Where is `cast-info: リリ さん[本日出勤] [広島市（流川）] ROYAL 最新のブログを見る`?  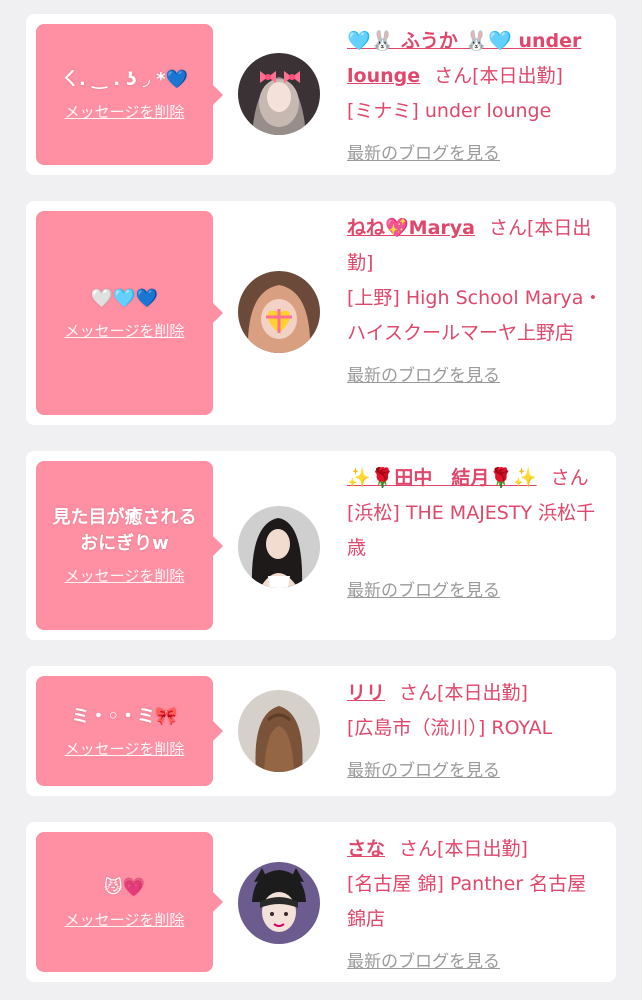 cast-info: リリ さん[本日出勤] [広島市（流川）] ROYAL 最新のブログを見る is located at coordinates (476, 732).